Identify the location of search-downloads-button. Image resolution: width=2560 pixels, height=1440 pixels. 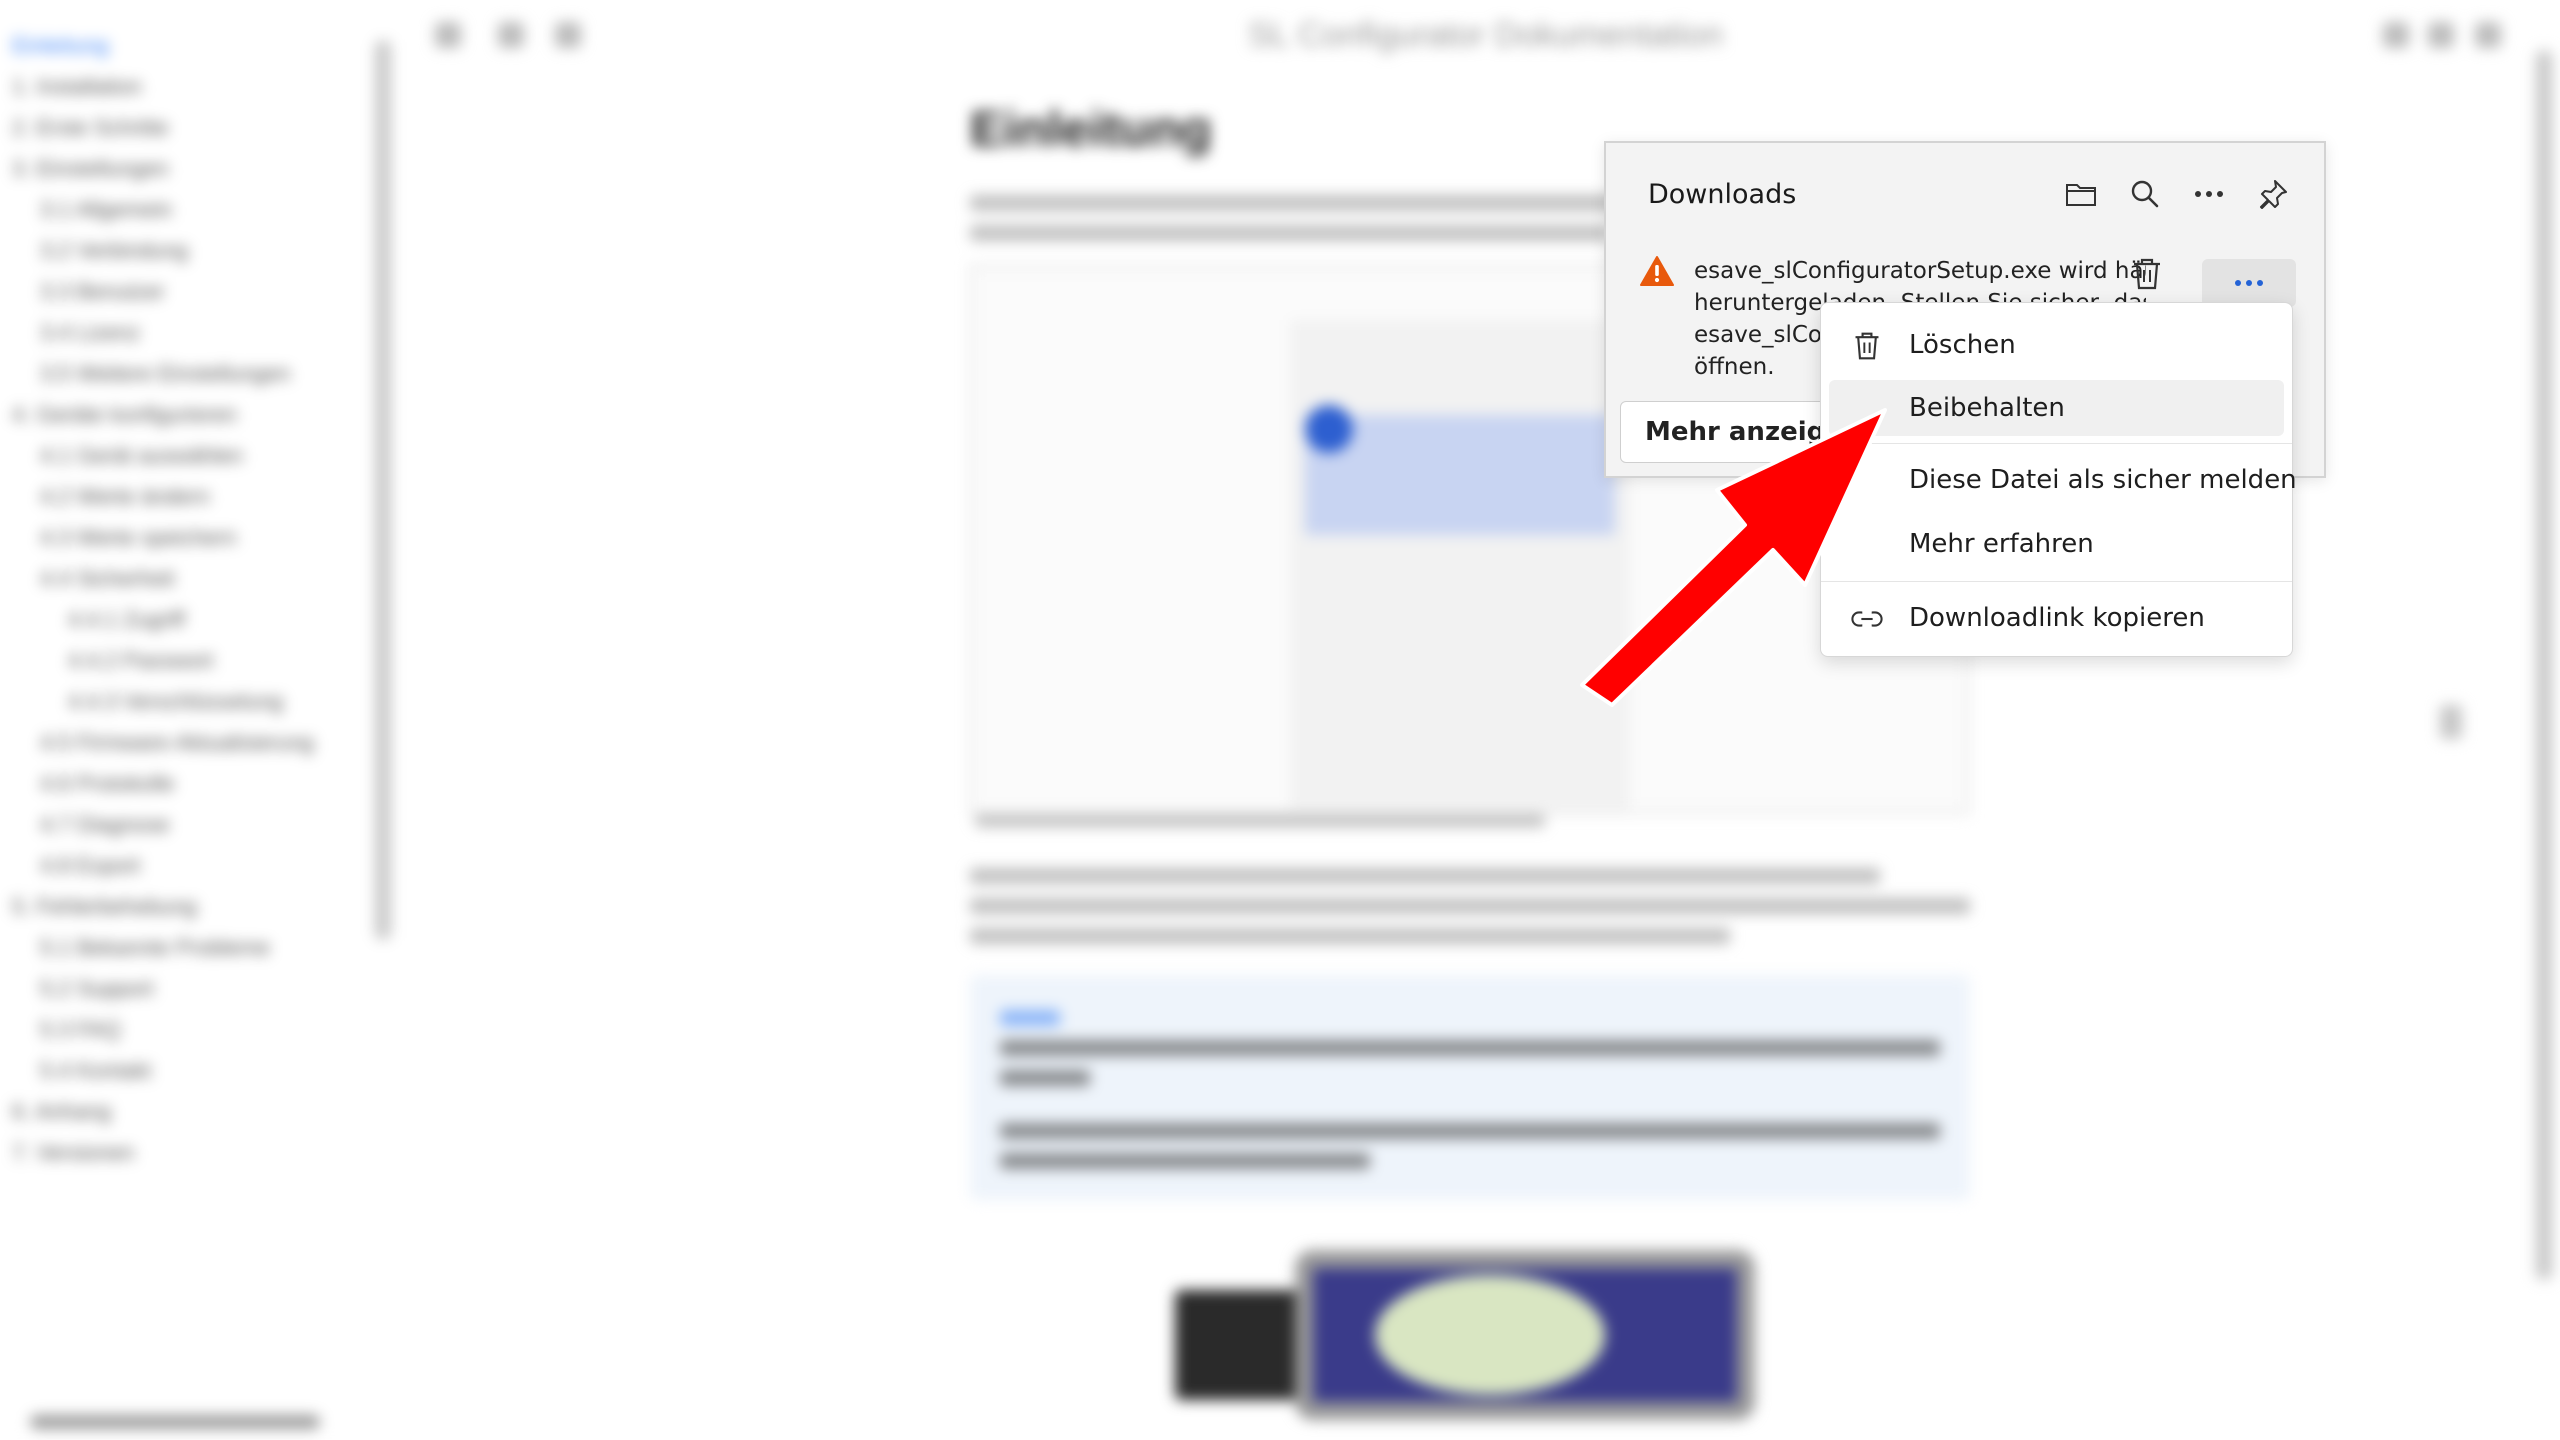
(2145, 194).